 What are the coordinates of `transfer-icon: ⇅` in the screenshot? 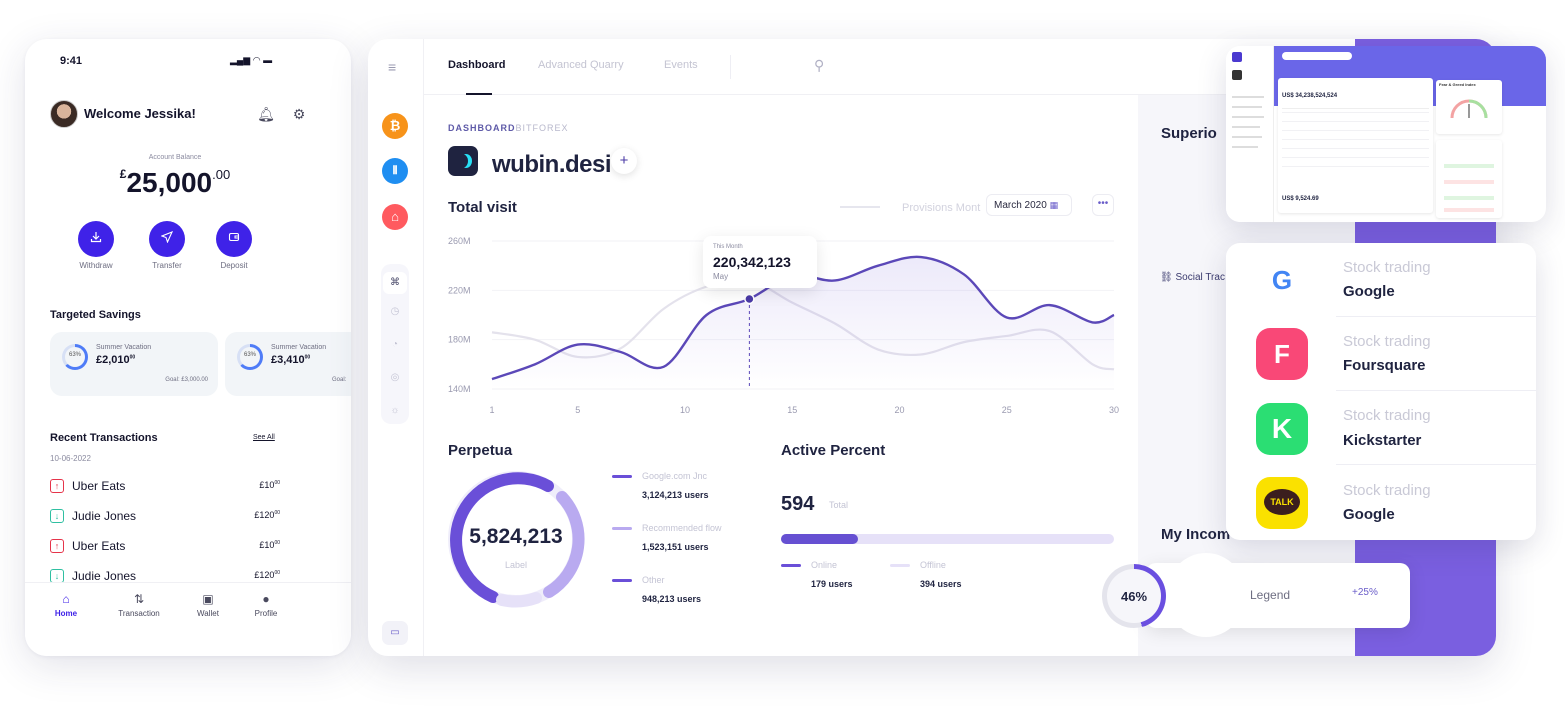 It's located at (139, 599).